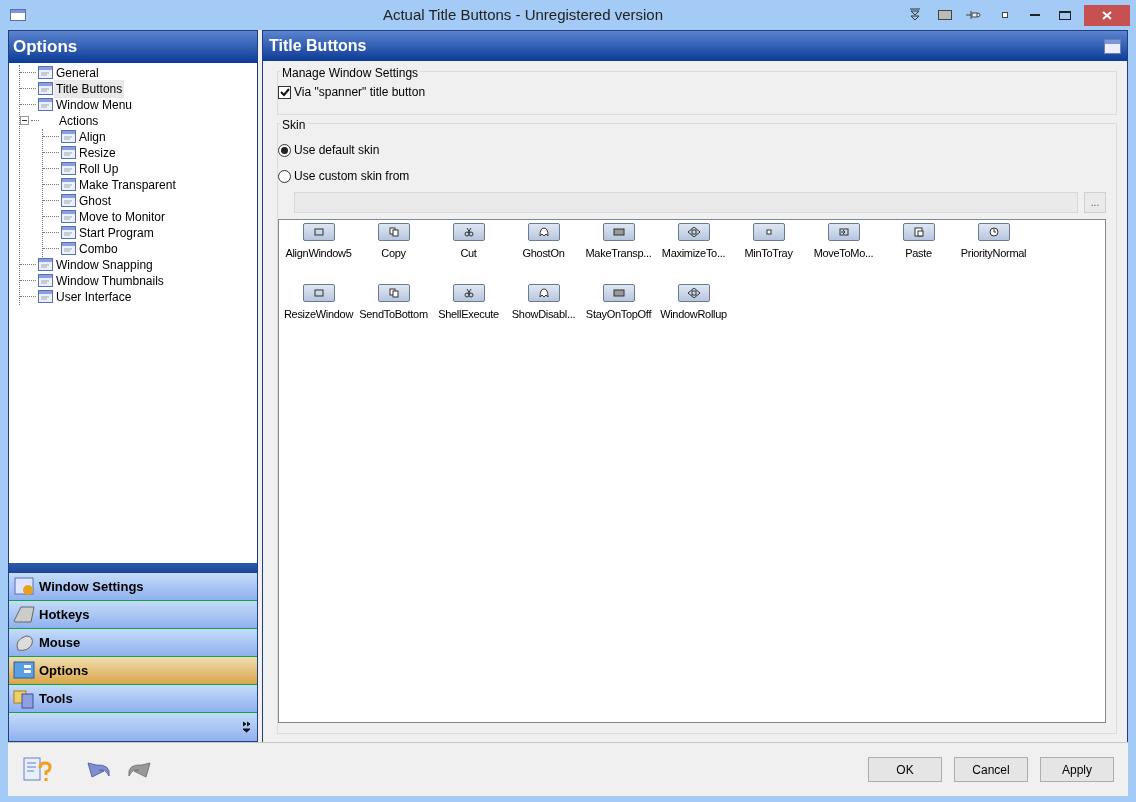 The height and width of the screenshot is (802, 1136). I want to click on tree-item: Combo, so click(98, 248).